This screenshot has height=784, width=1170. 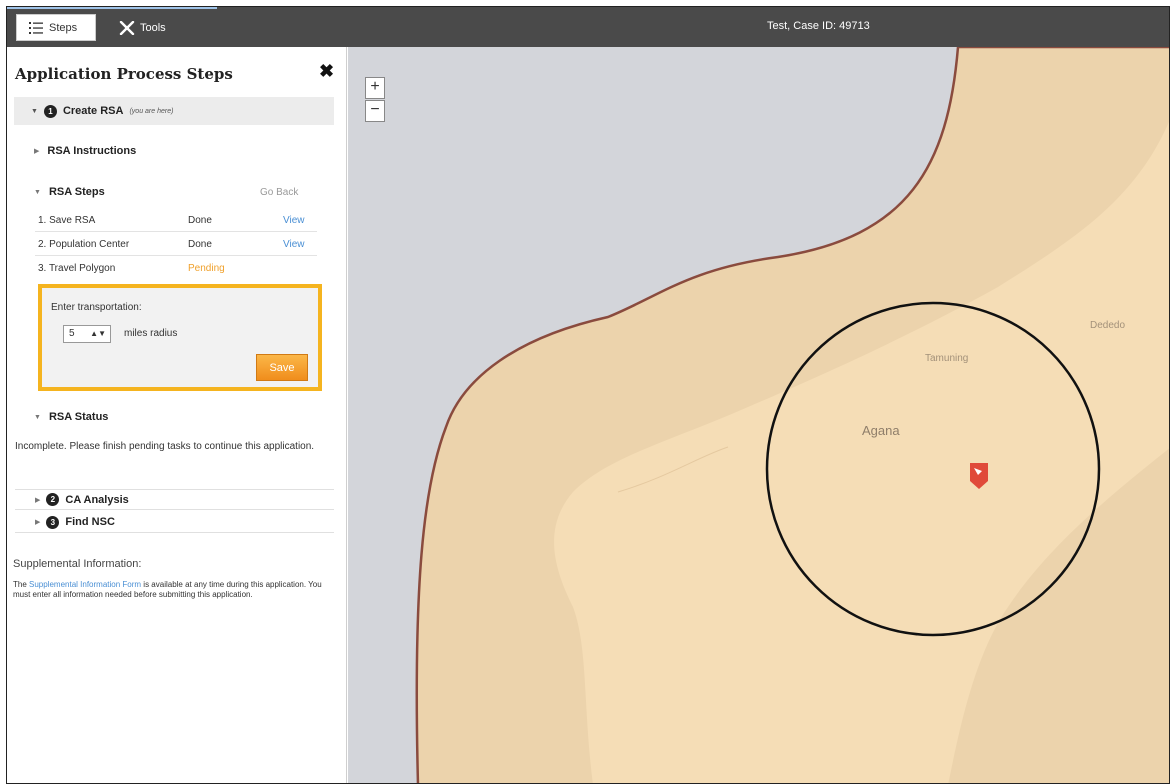 What do you see at coordinates (85, 584) in the screenshot?
I see `supplemental-form-link: Supplemental Information Form` at bounding box center [85, 584].